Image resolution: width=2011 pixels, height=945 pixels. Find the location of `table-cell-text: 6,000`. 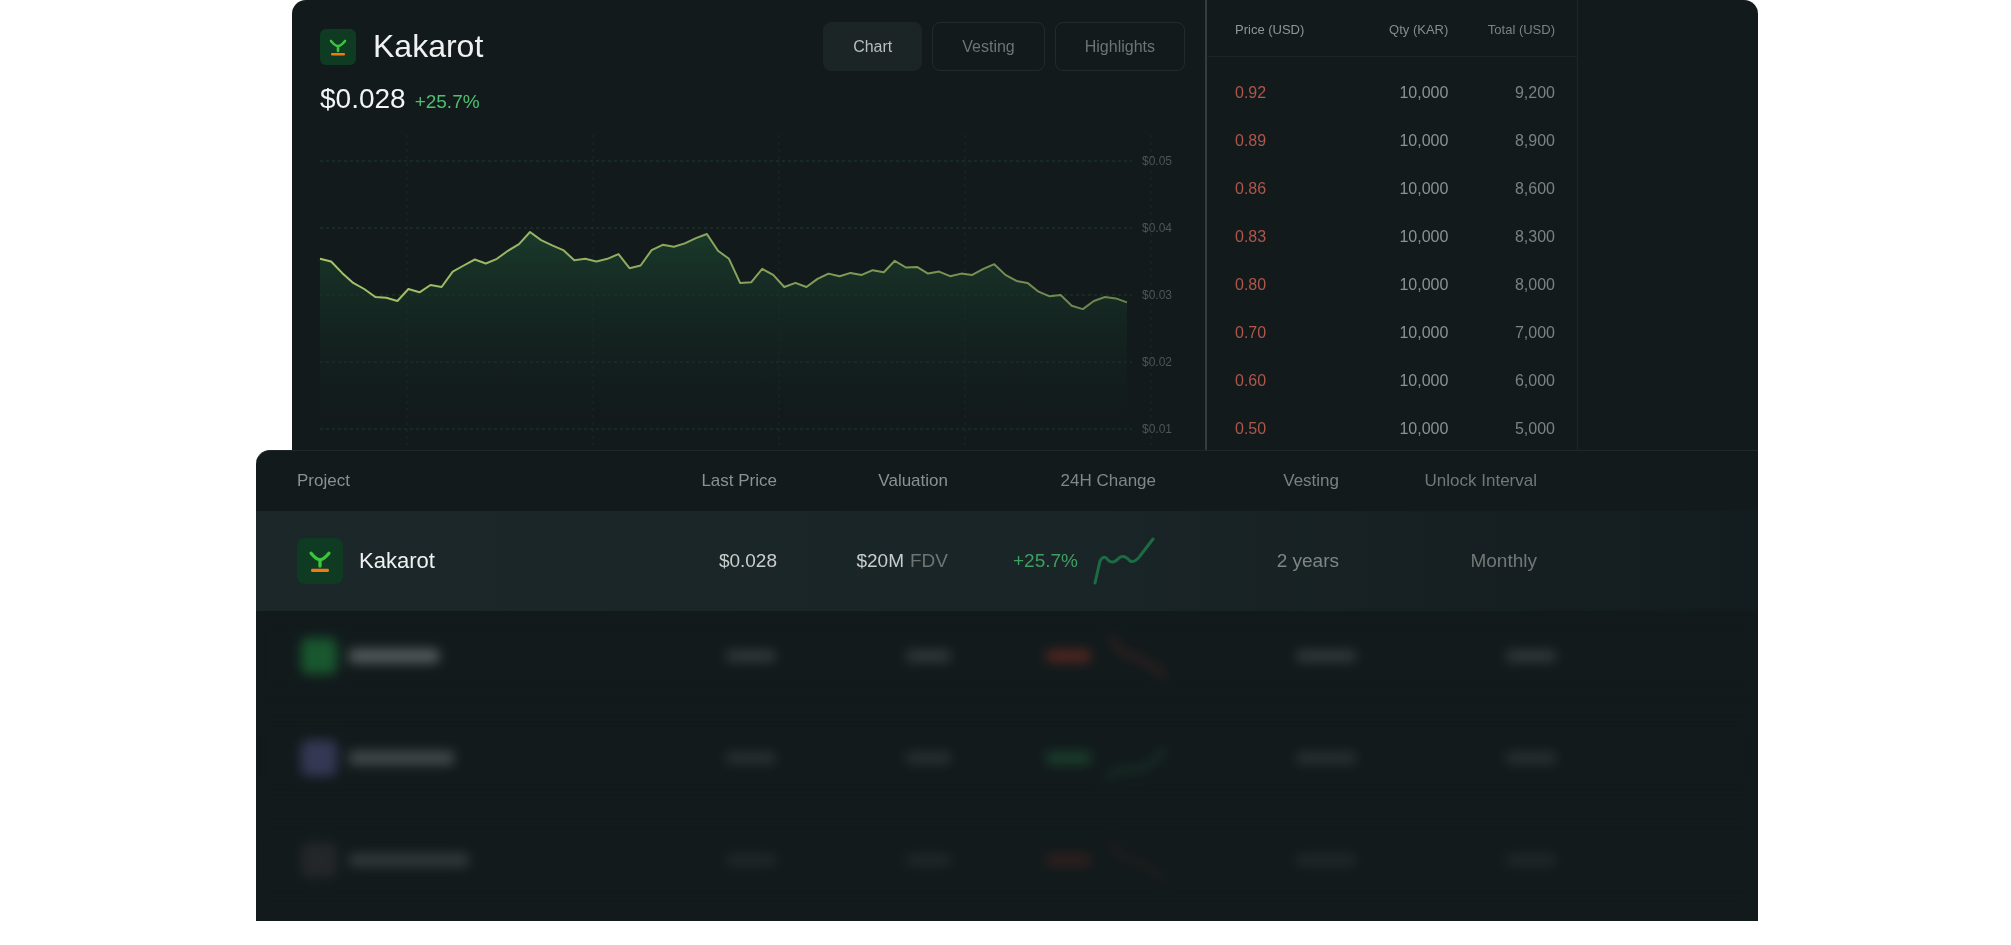

table-cell-text: 6,000 is located at coordinates (1534, 381).